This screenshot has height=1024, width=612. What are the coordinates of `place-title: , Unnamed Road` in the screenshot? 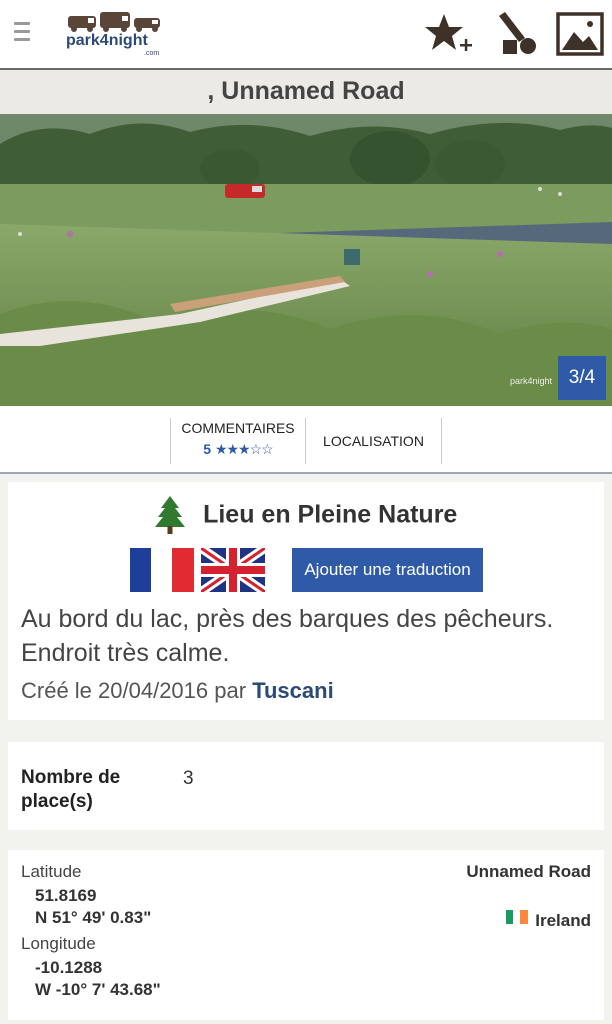 It's located at (306, 92).